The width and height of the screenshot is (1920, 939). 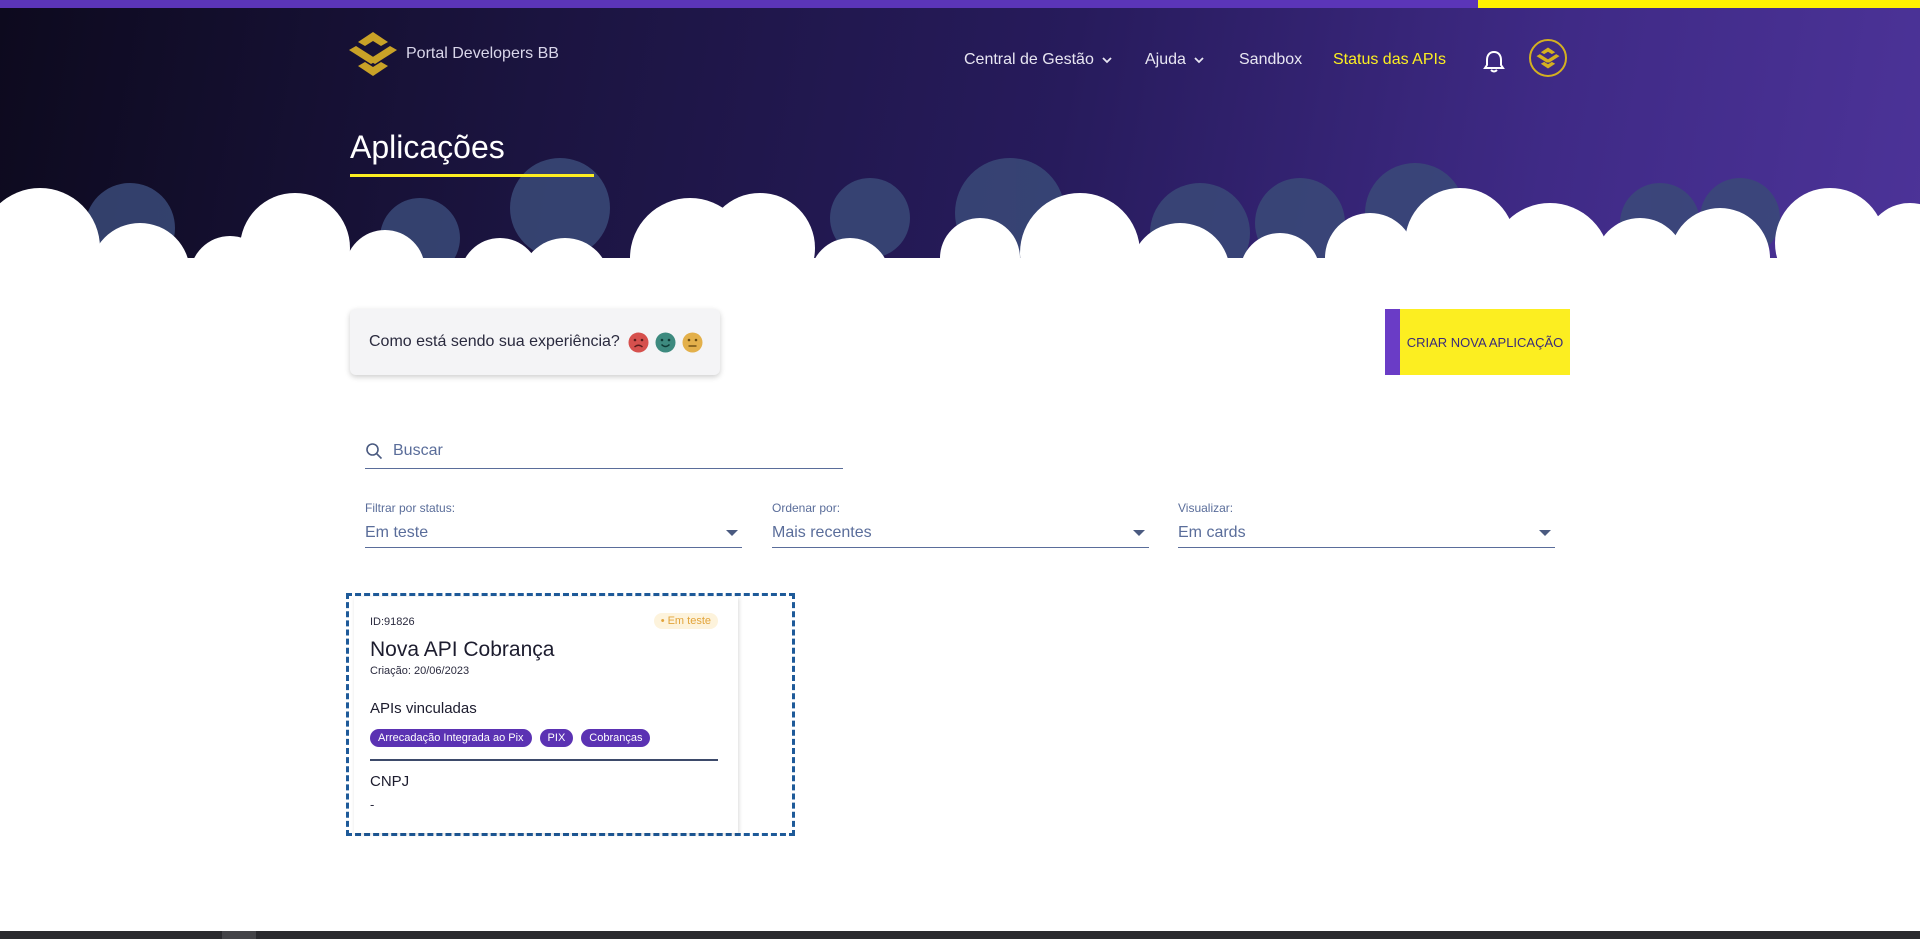 I want to click on search-input, so click(x=613, y=451).